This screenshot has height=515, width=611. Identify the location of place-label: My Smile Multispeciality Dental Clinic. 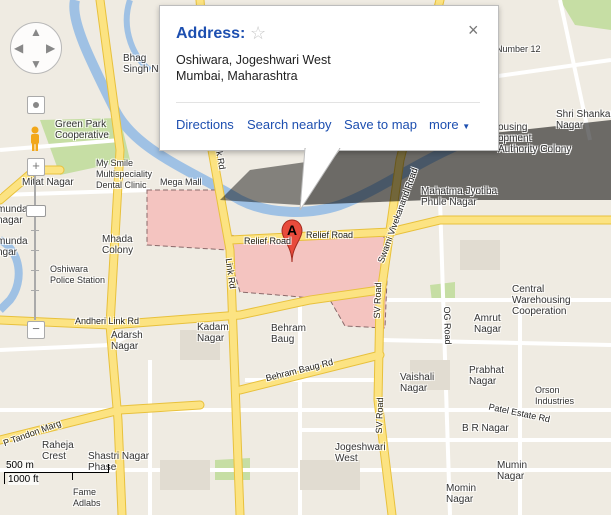
(124, 174).